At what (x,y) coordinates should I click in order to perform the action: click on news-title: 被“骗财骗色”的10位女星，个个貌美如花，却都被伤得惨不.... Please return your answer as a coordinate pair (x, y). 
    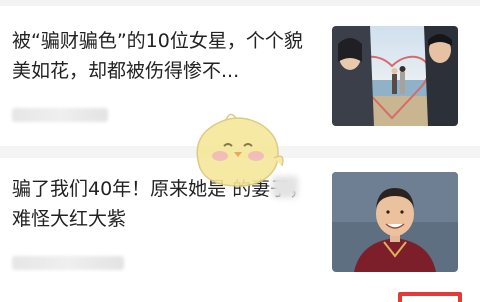
    Looking at the image, I should click on (164, 56).